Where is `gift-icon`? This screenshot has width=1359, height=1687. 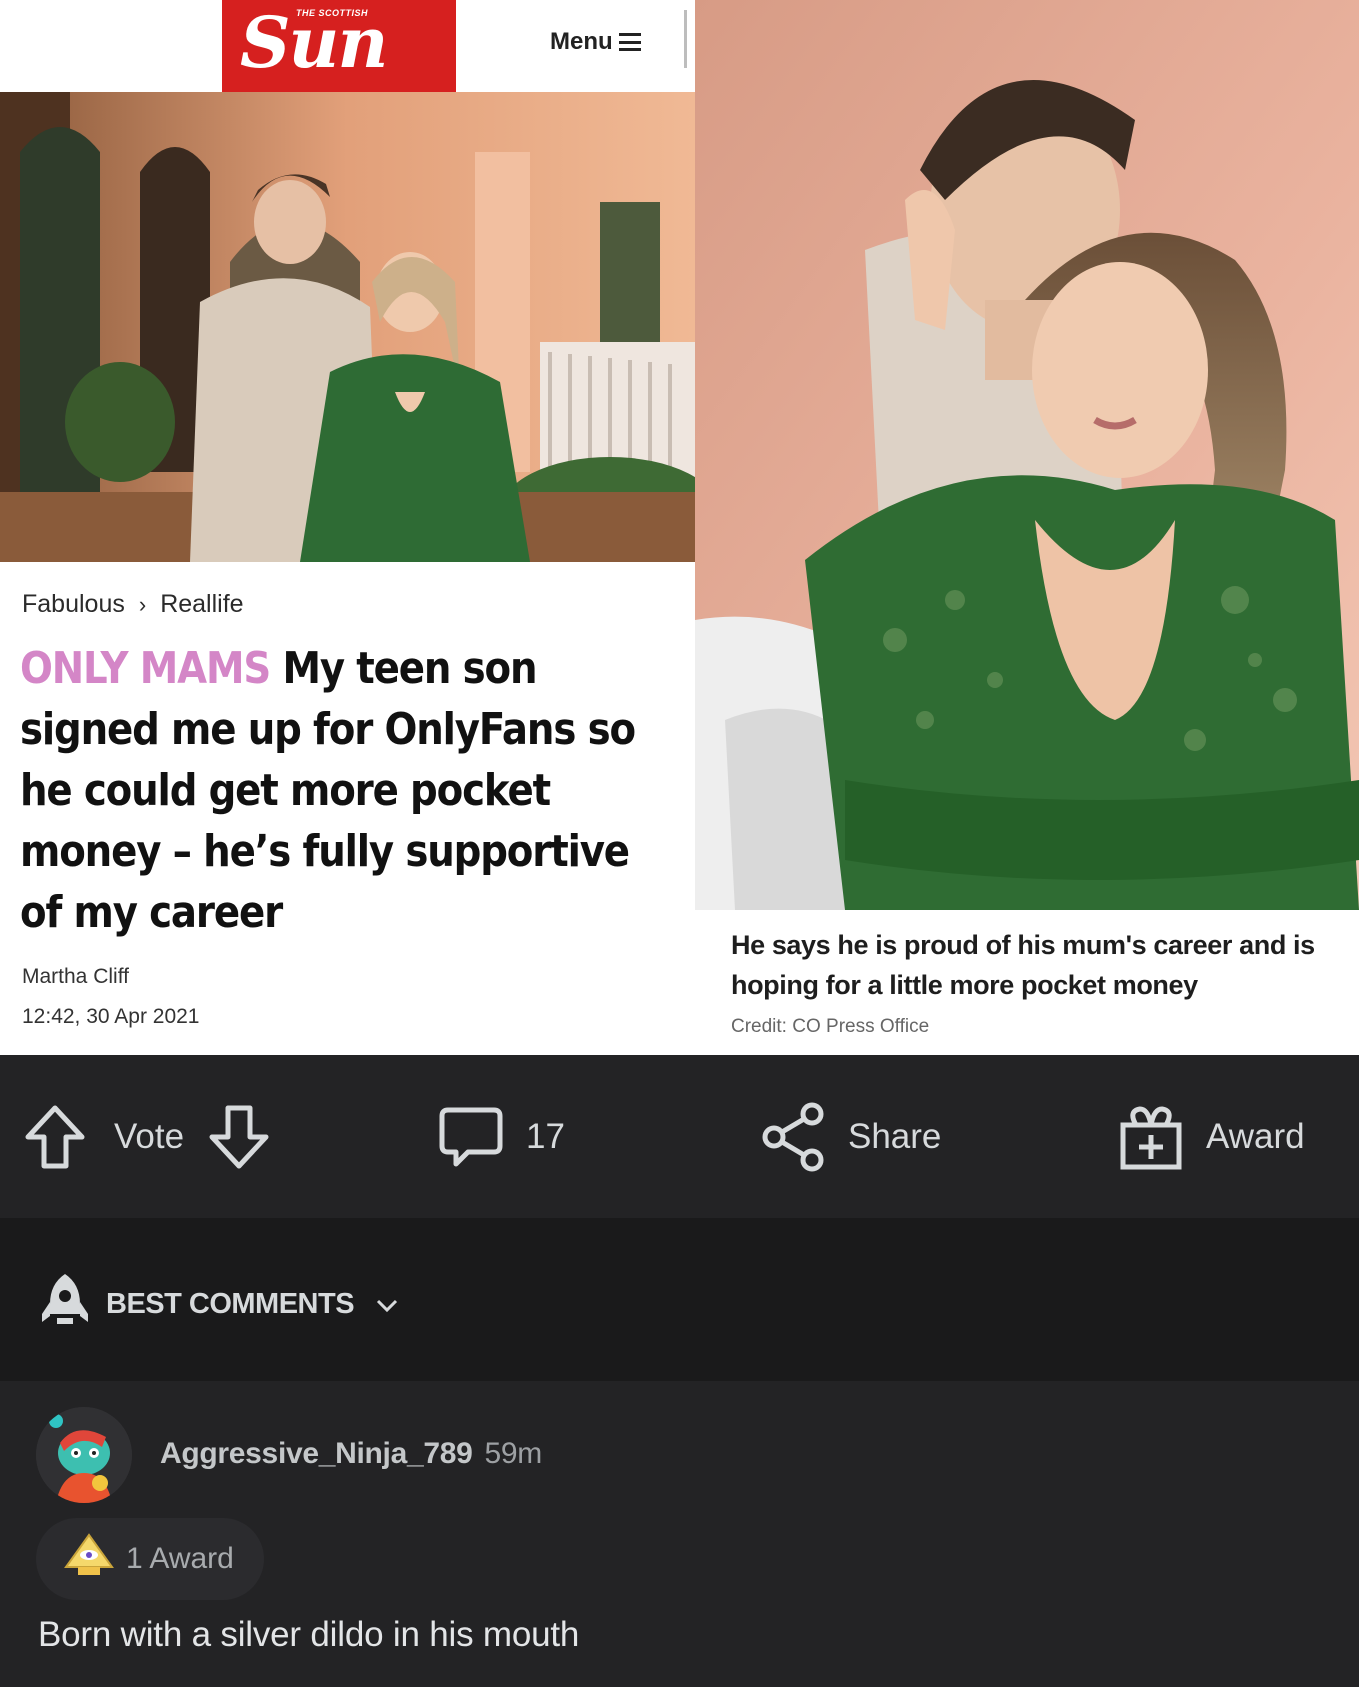
gift-icon is located at coordinates (1151, 1137).